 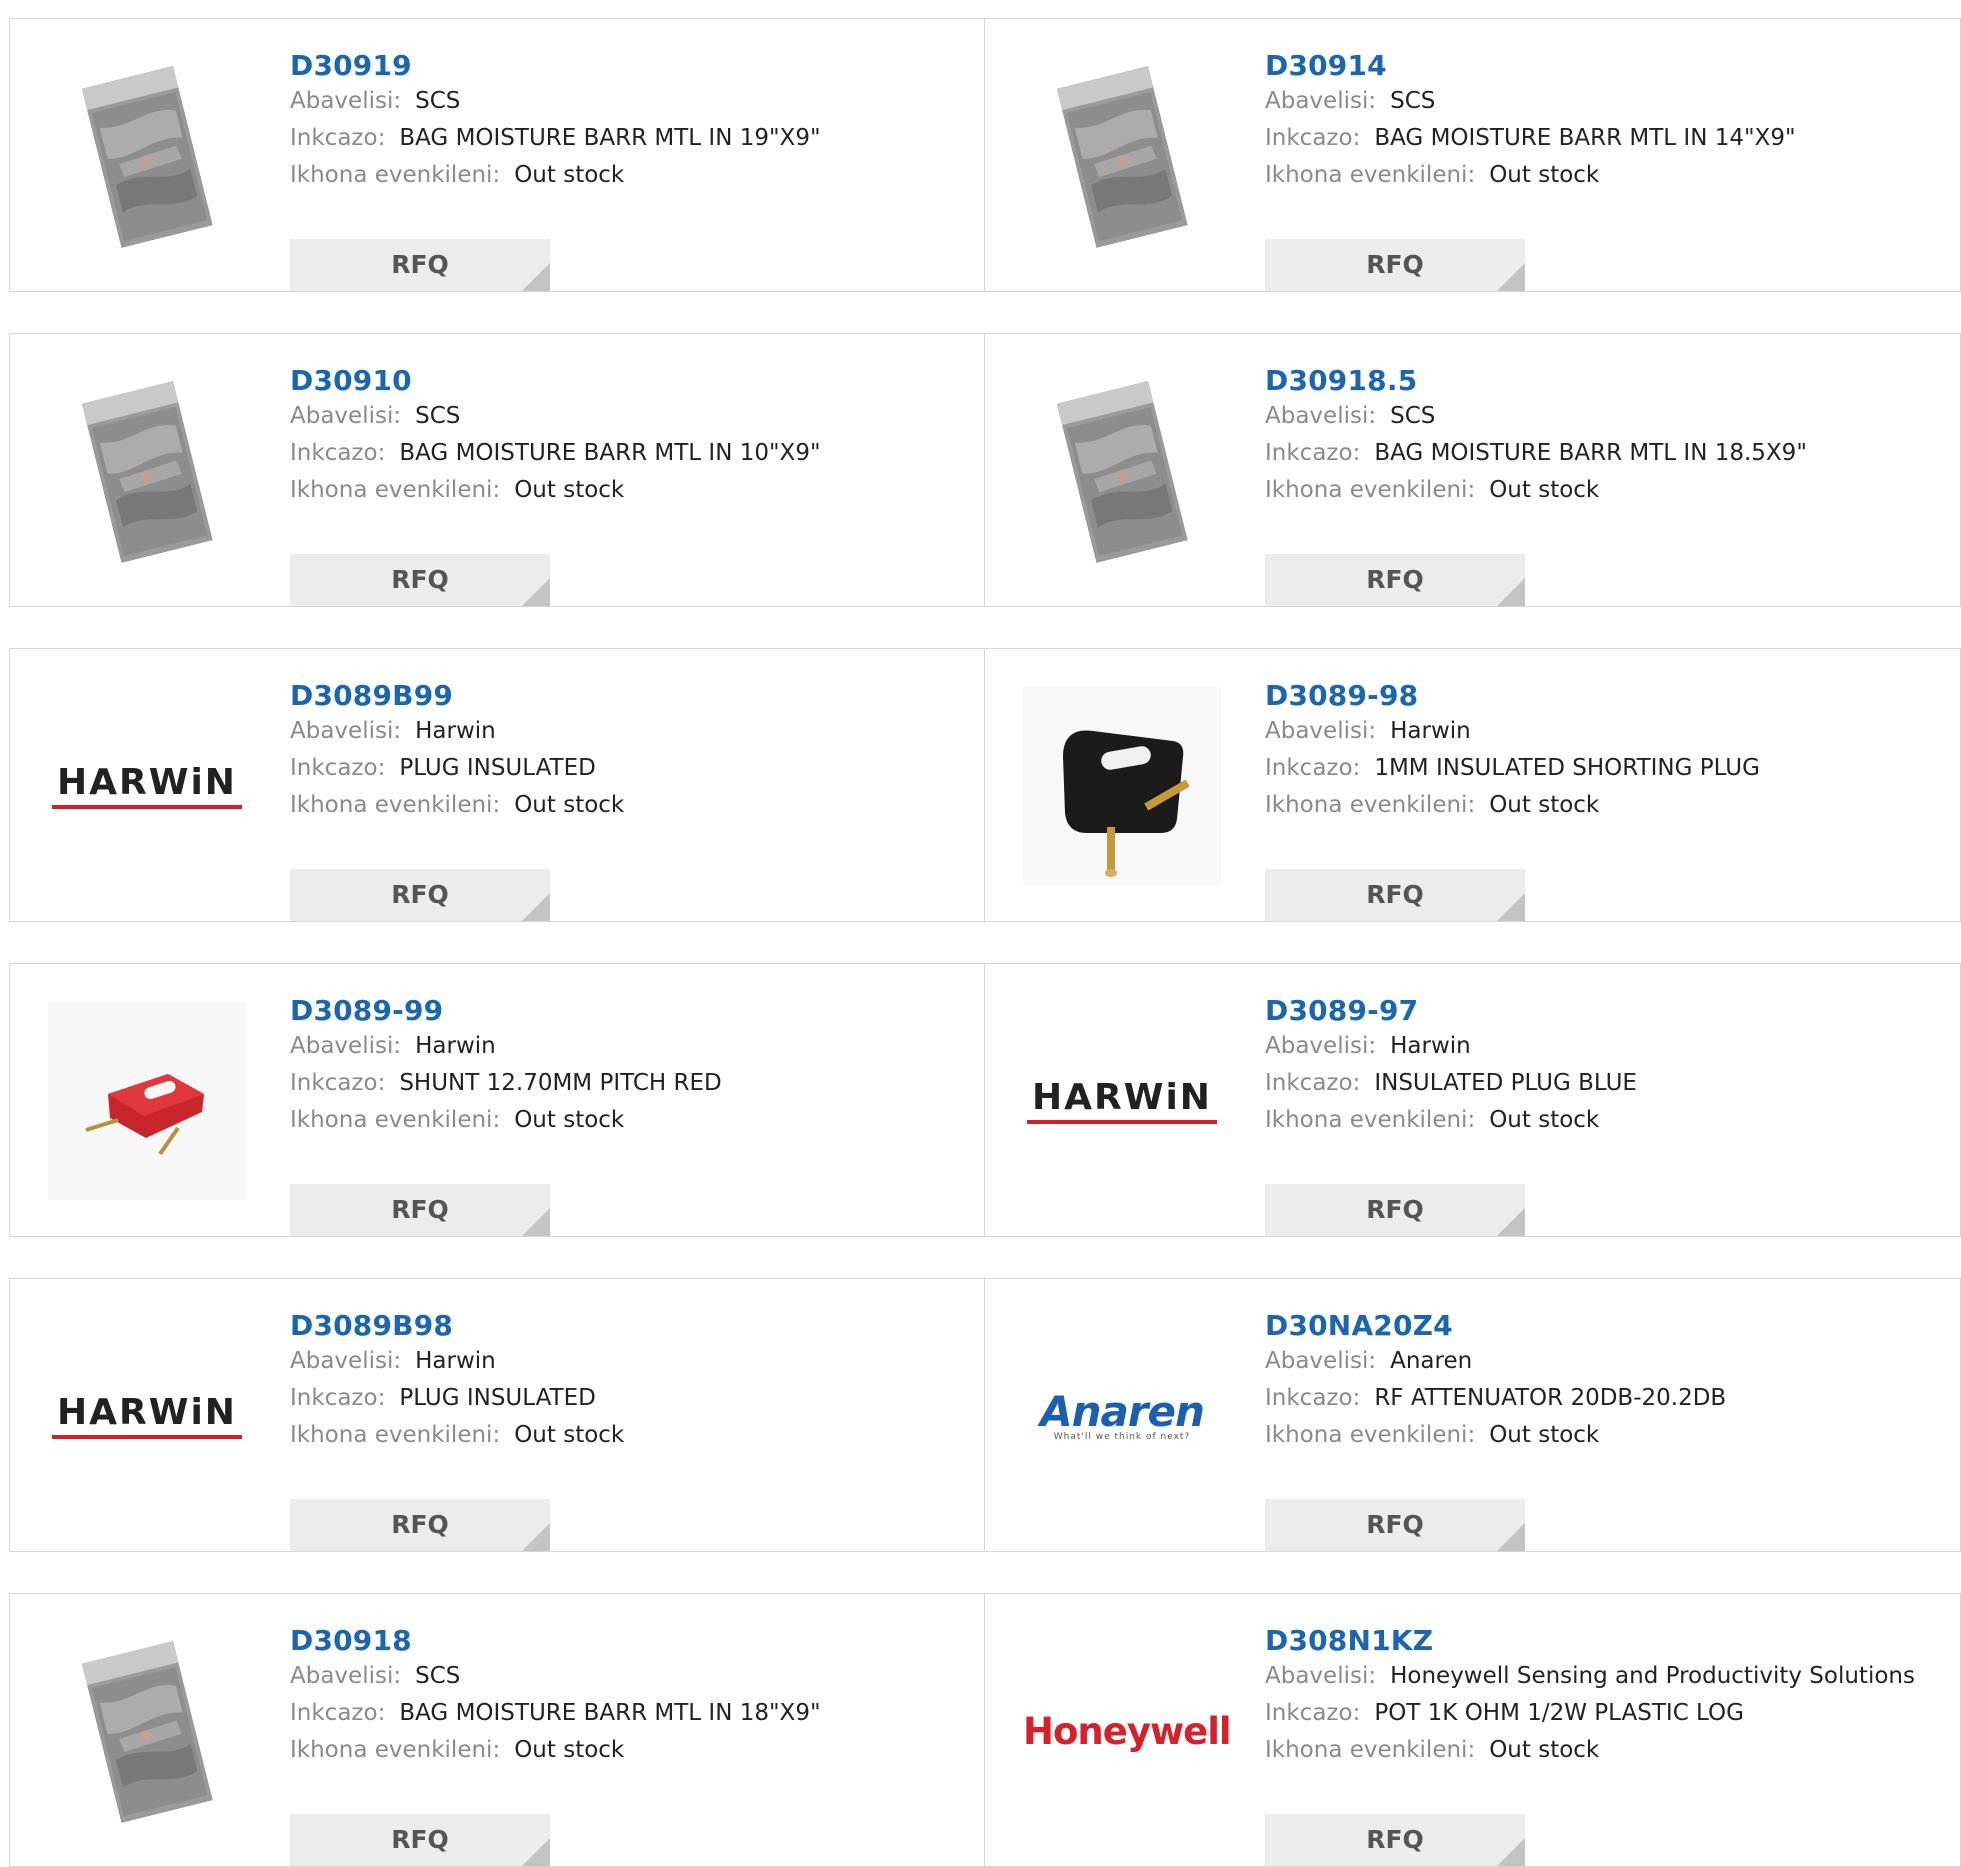 What do you see at coordinates (632, 1083) in the screenshot?
I see `description-row: Inkcazo: SHUNT 12.70MM PITCH RED` at bounding box center [632, 1083].